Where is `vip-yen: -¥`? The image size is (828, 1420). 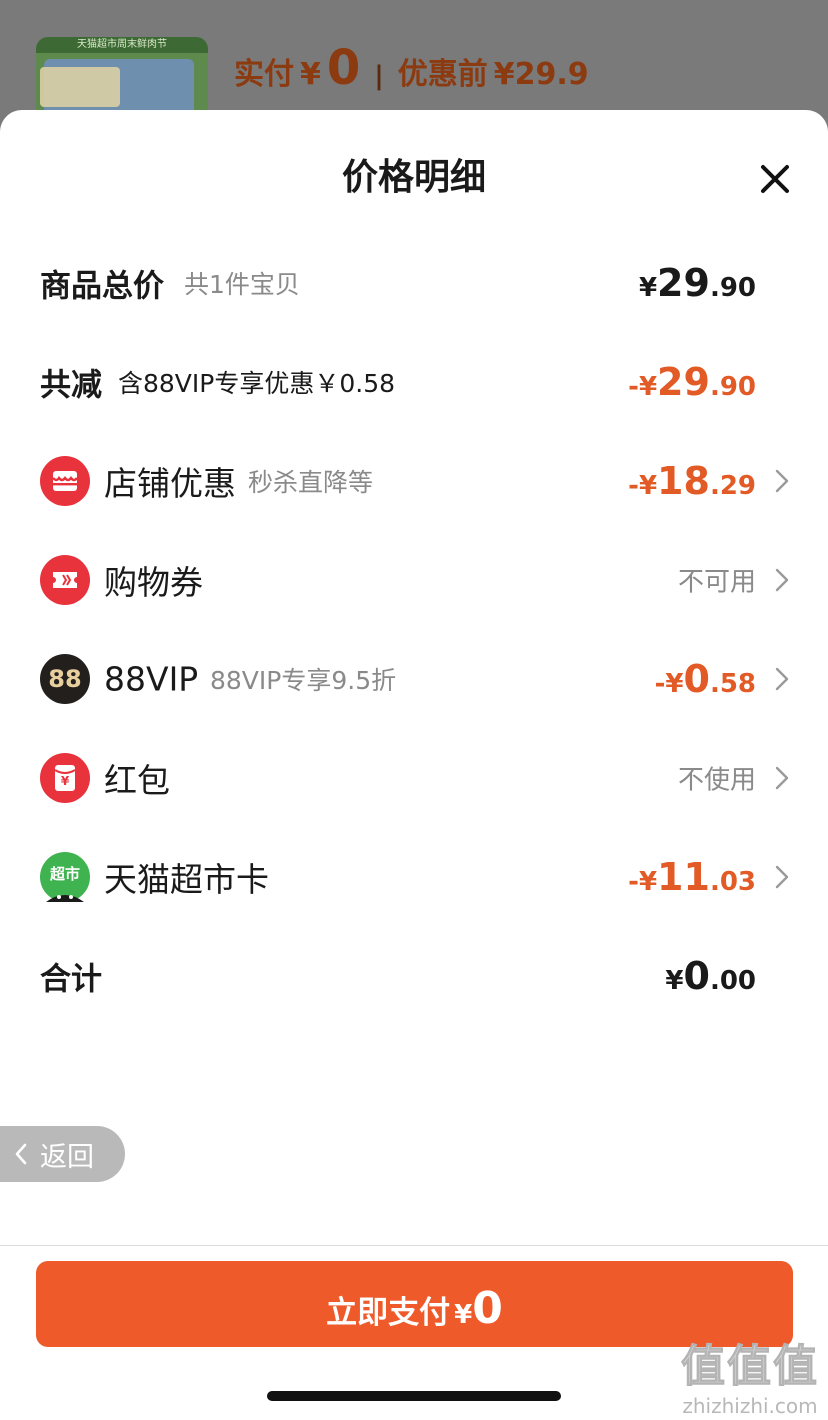 vip-yen: -¥ is located at coordinates (669, 684).